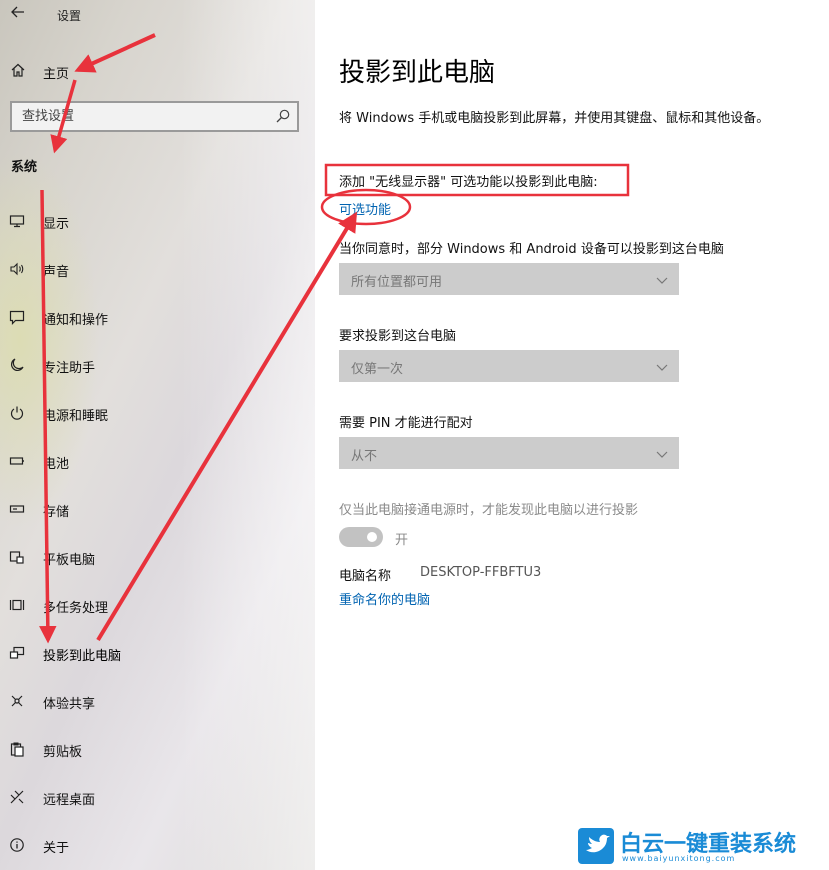  What do you see at coordinates (69, 800) in the screenshot?
I see `sidebar-item-label: 远程桌面` at bounding box center [69, 800].